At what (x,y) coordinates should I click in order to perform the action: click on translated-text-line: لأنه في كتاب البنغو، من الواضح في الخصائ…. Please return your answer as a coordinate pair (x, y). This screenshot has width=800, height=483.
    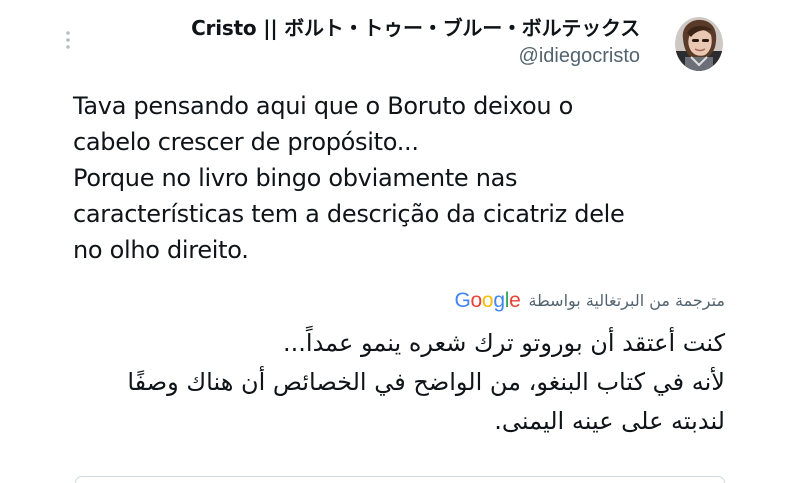
    Looking at the image, I should click on (426, 382).